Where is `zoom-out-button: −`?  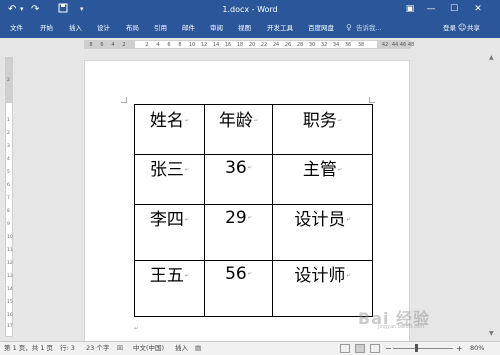
zoom-out-button: − is located at coordinates (388, 348).